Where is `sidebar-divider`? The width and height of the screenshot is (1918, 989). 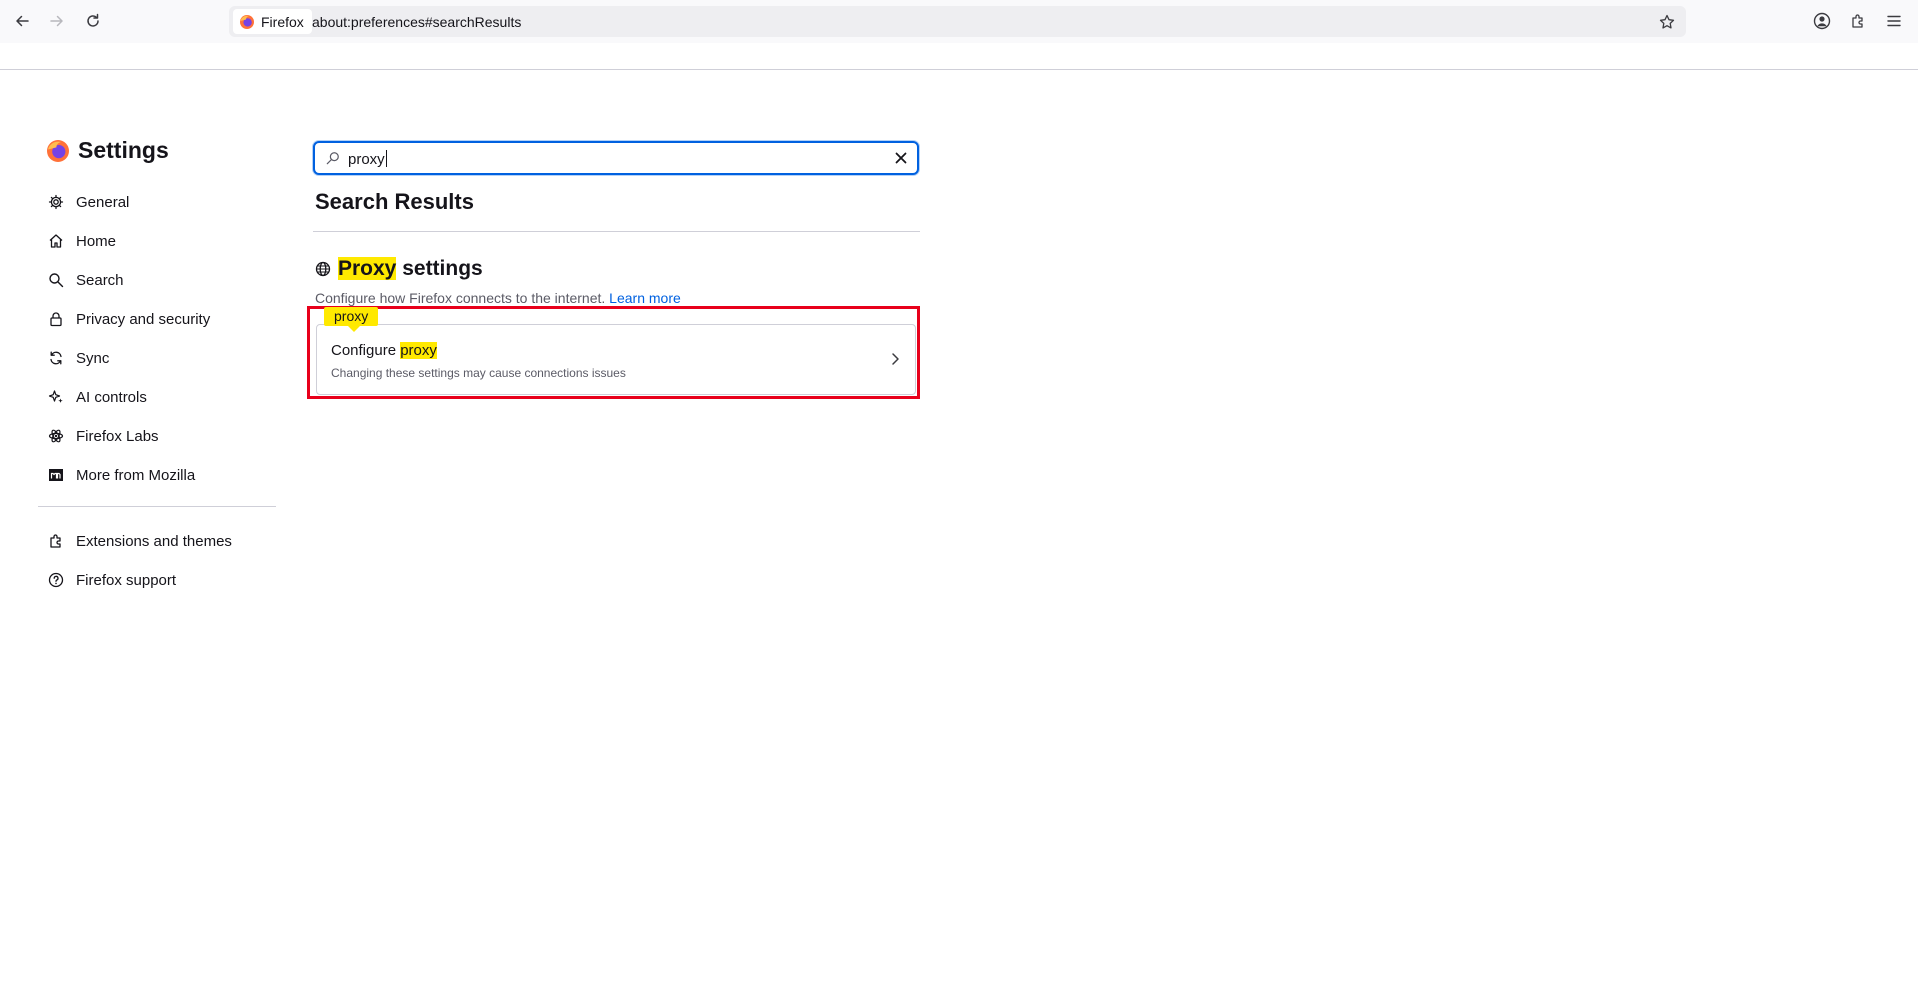 sidebar-divider is located at coordinates (157, 506).